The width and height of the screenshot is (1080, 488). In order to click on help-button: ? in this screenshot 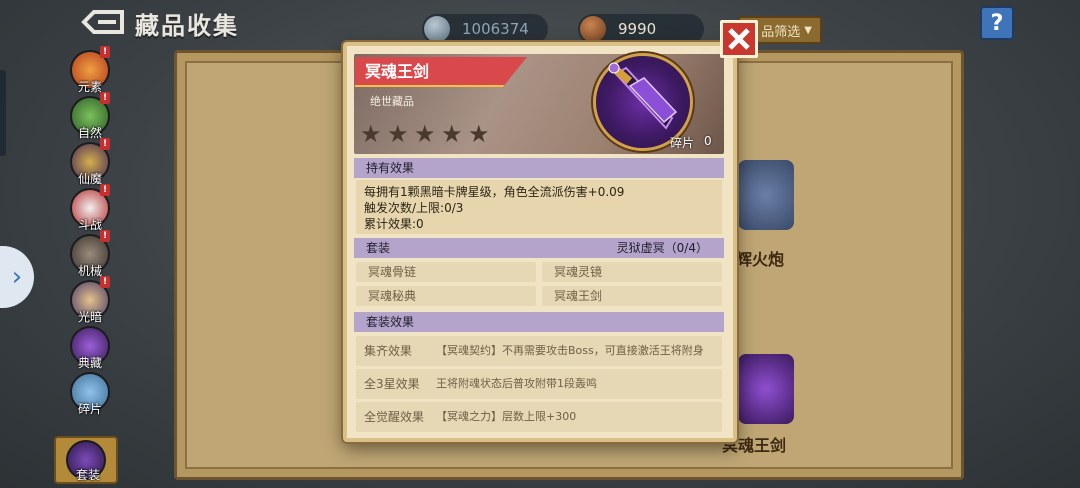, I will do `click(997, 23)`.